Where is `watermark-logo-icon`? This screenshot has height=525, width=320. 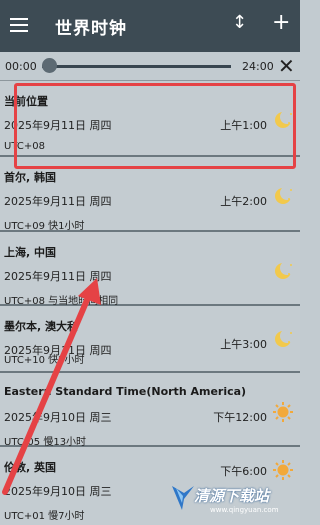 watermark-logo-icon is located at coordinates (183, 498).